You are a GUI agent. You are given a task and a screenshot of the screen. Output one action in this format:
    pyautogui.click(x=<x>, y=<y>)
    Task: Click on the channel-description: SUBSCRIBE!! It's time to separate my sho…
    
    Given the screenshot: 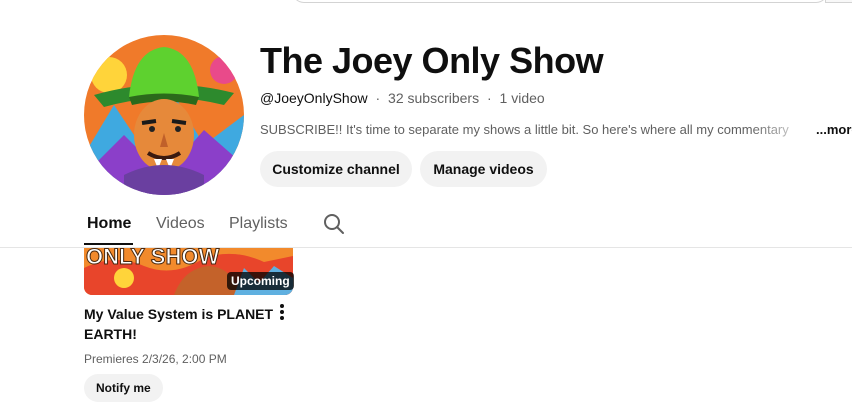 What is the action you would take?
    pyautogui.click(x=538, y=129)
    